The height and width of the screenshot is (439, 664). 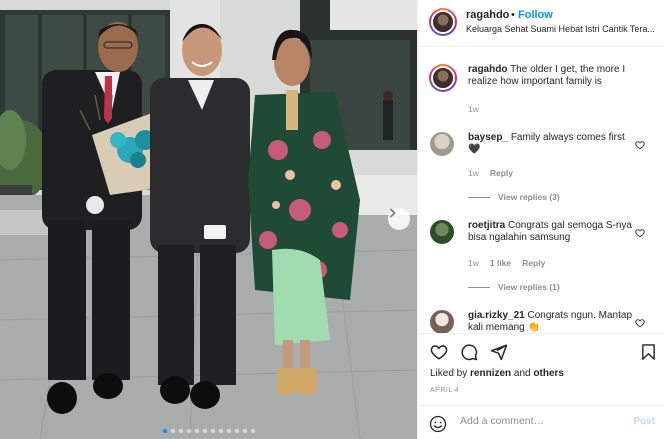 I want to click on liked-user: rennizen, so click(x=490, y=373).